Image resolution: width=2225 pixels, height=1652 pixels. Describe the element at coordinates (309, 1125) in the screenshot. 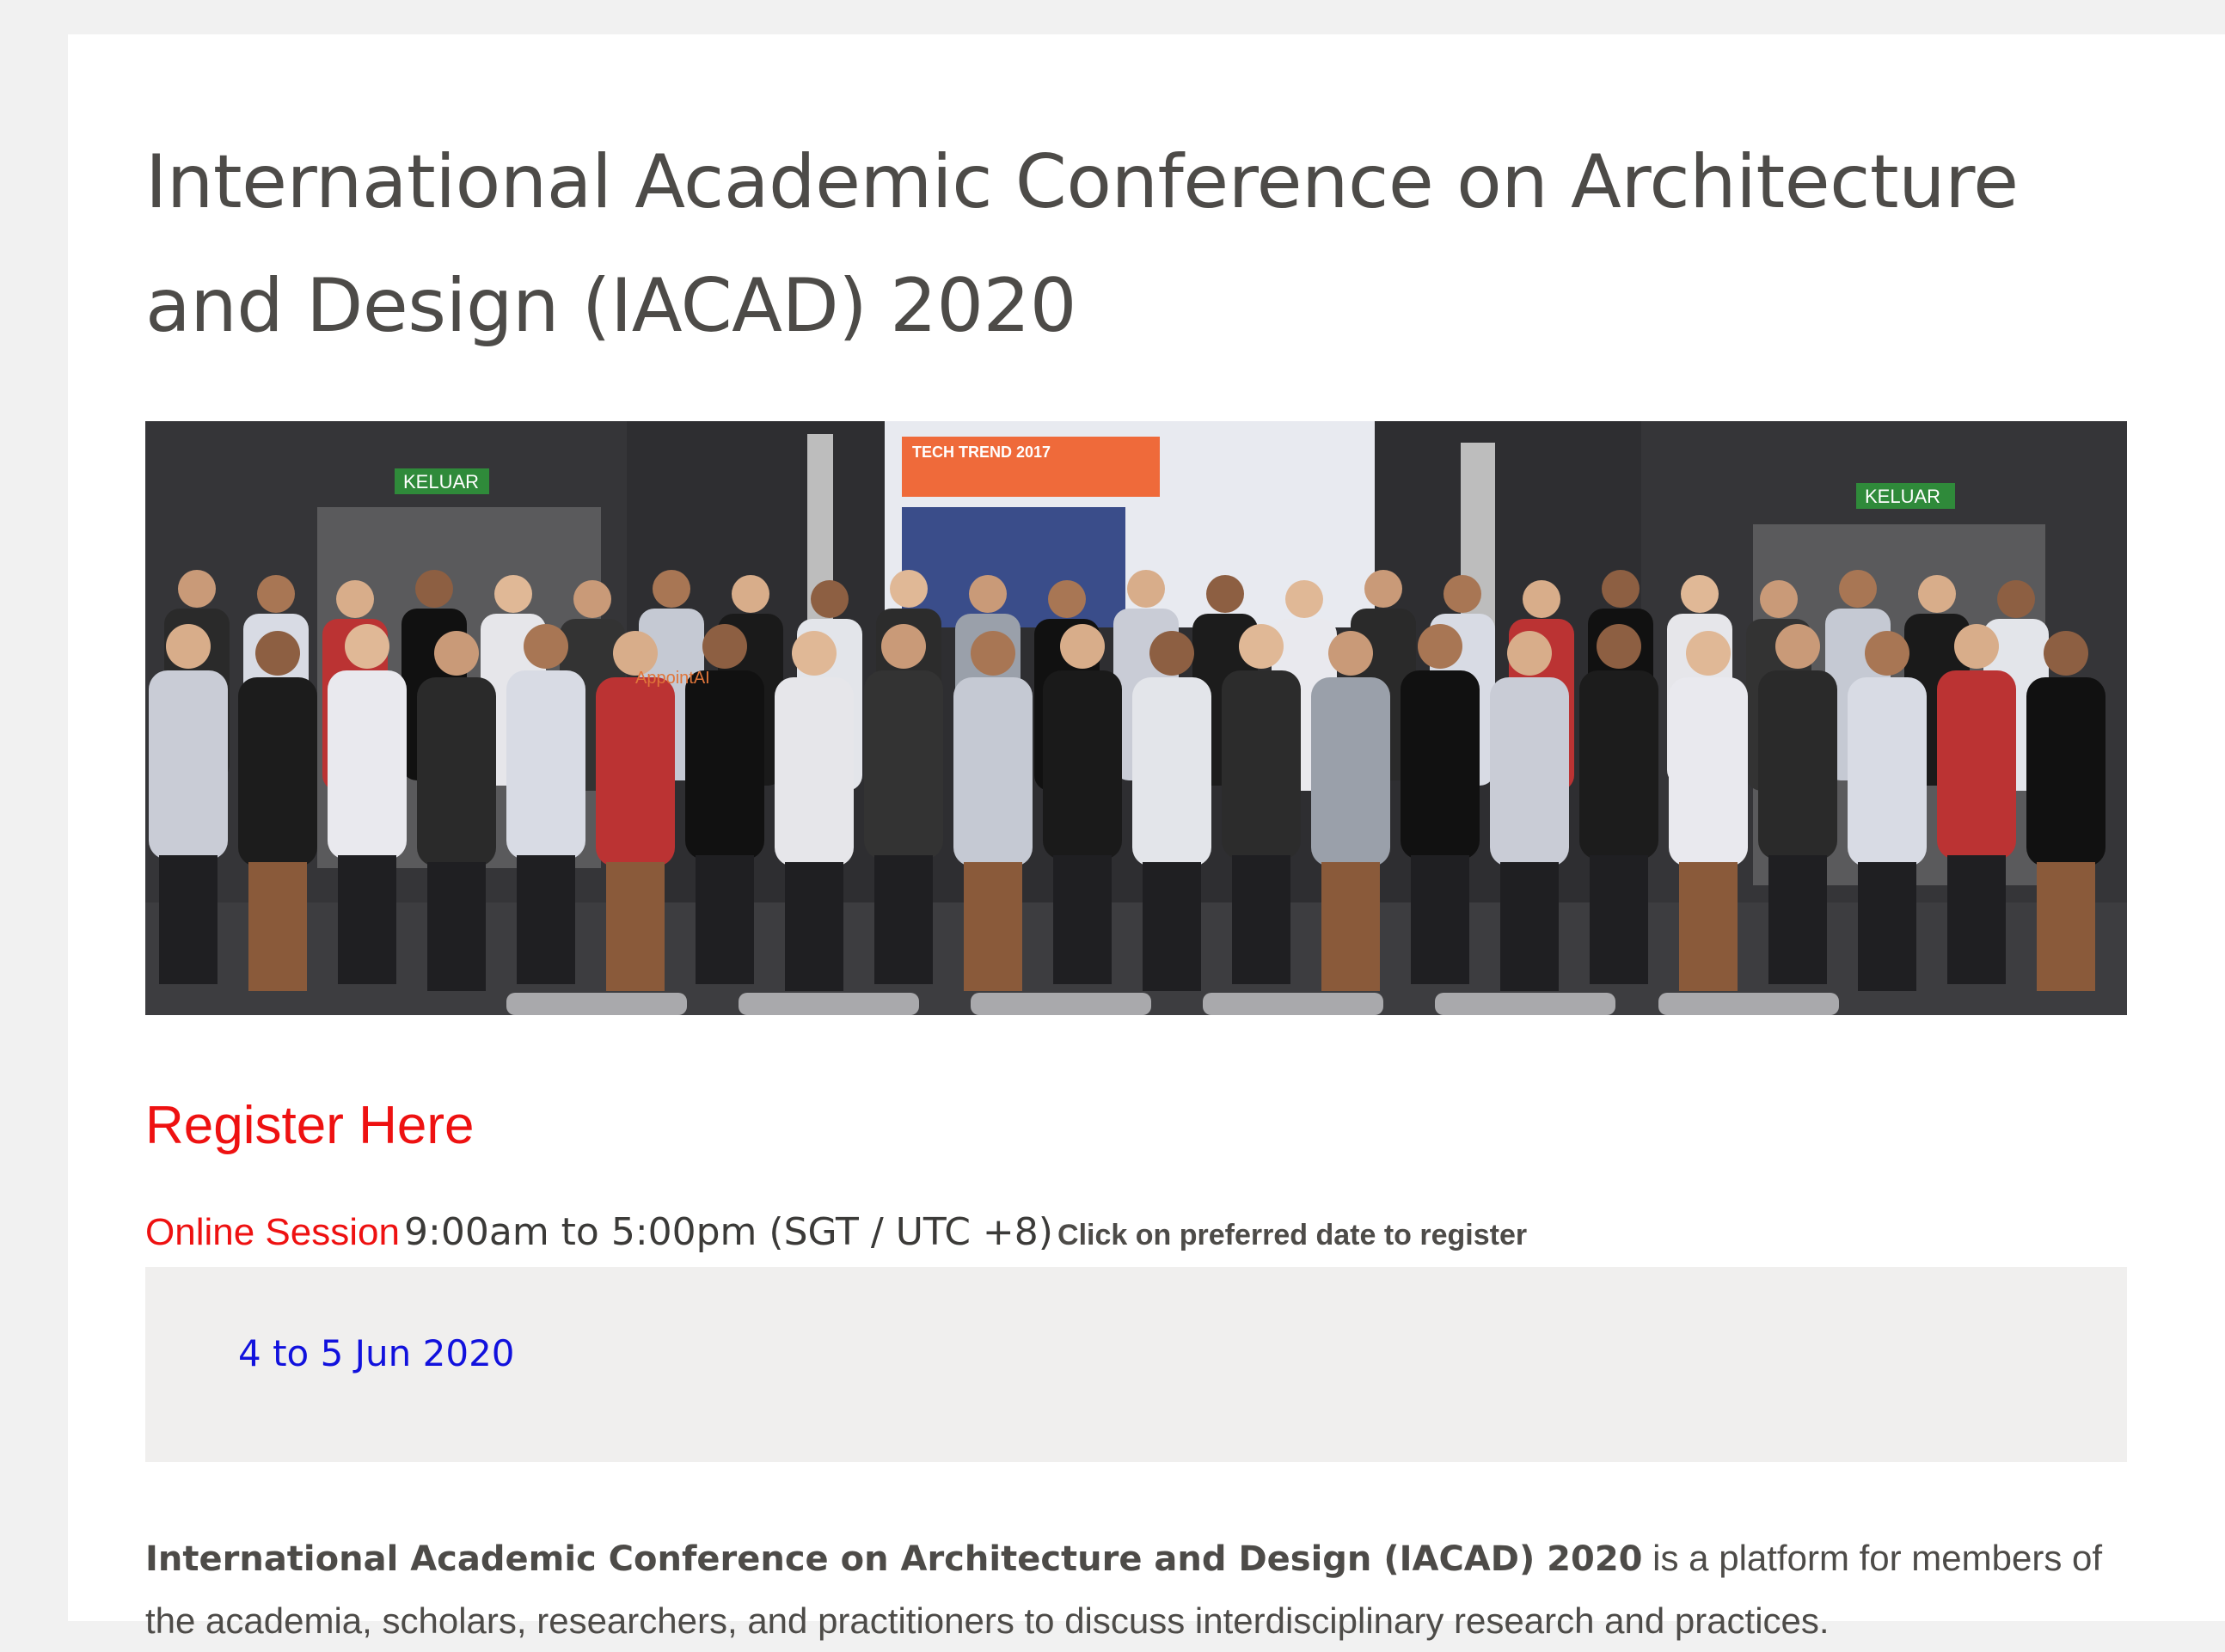

I see `register-here-link: Register Here` at that location.